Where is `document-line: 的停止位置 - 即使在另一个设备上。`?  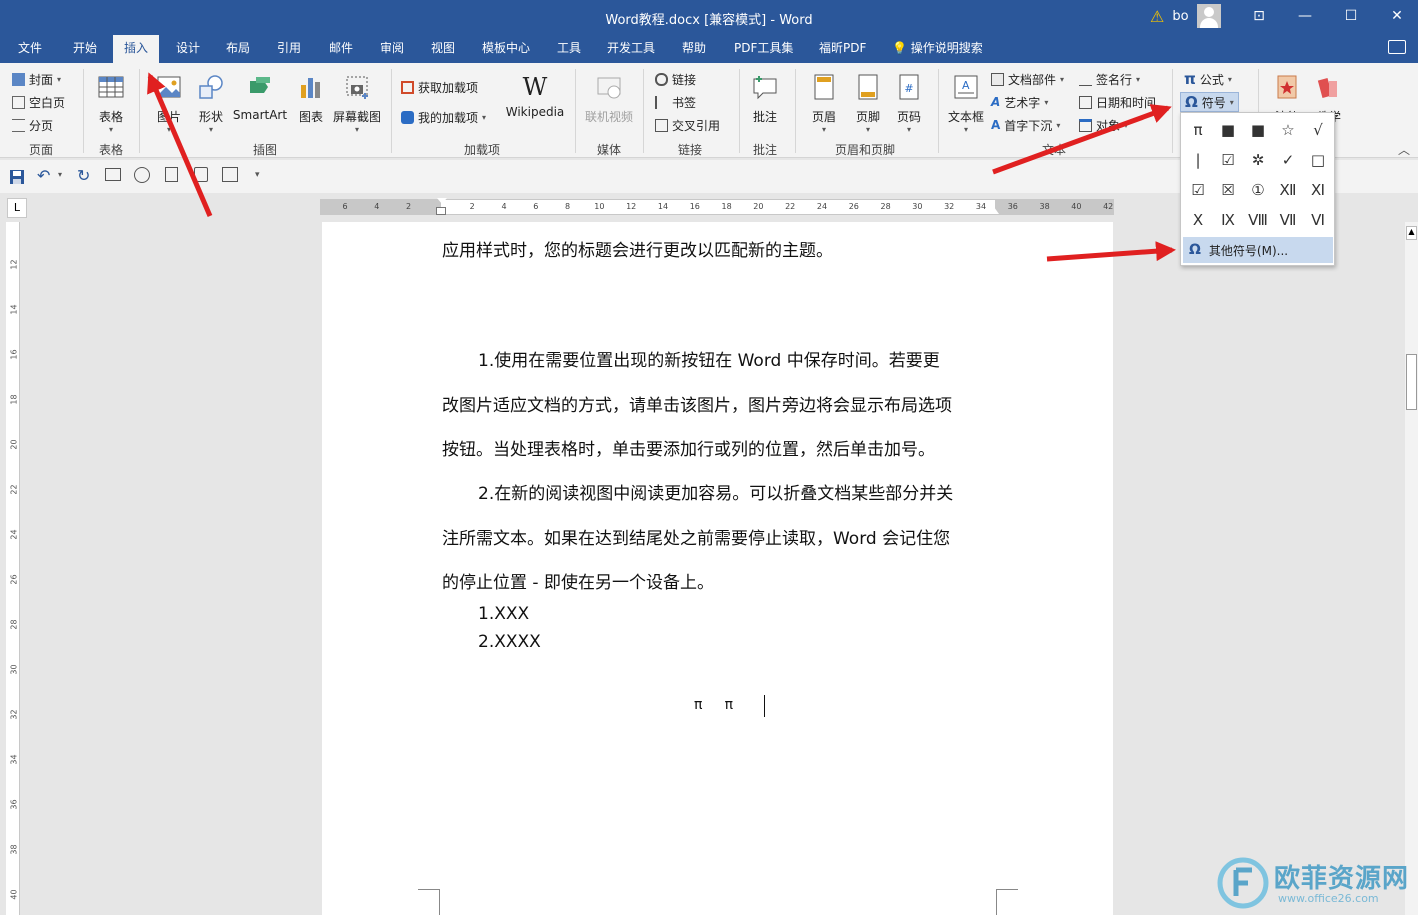
document-line: 的停止位置 - 即使在另一个设备上。 is located at coordinates (578, 580).